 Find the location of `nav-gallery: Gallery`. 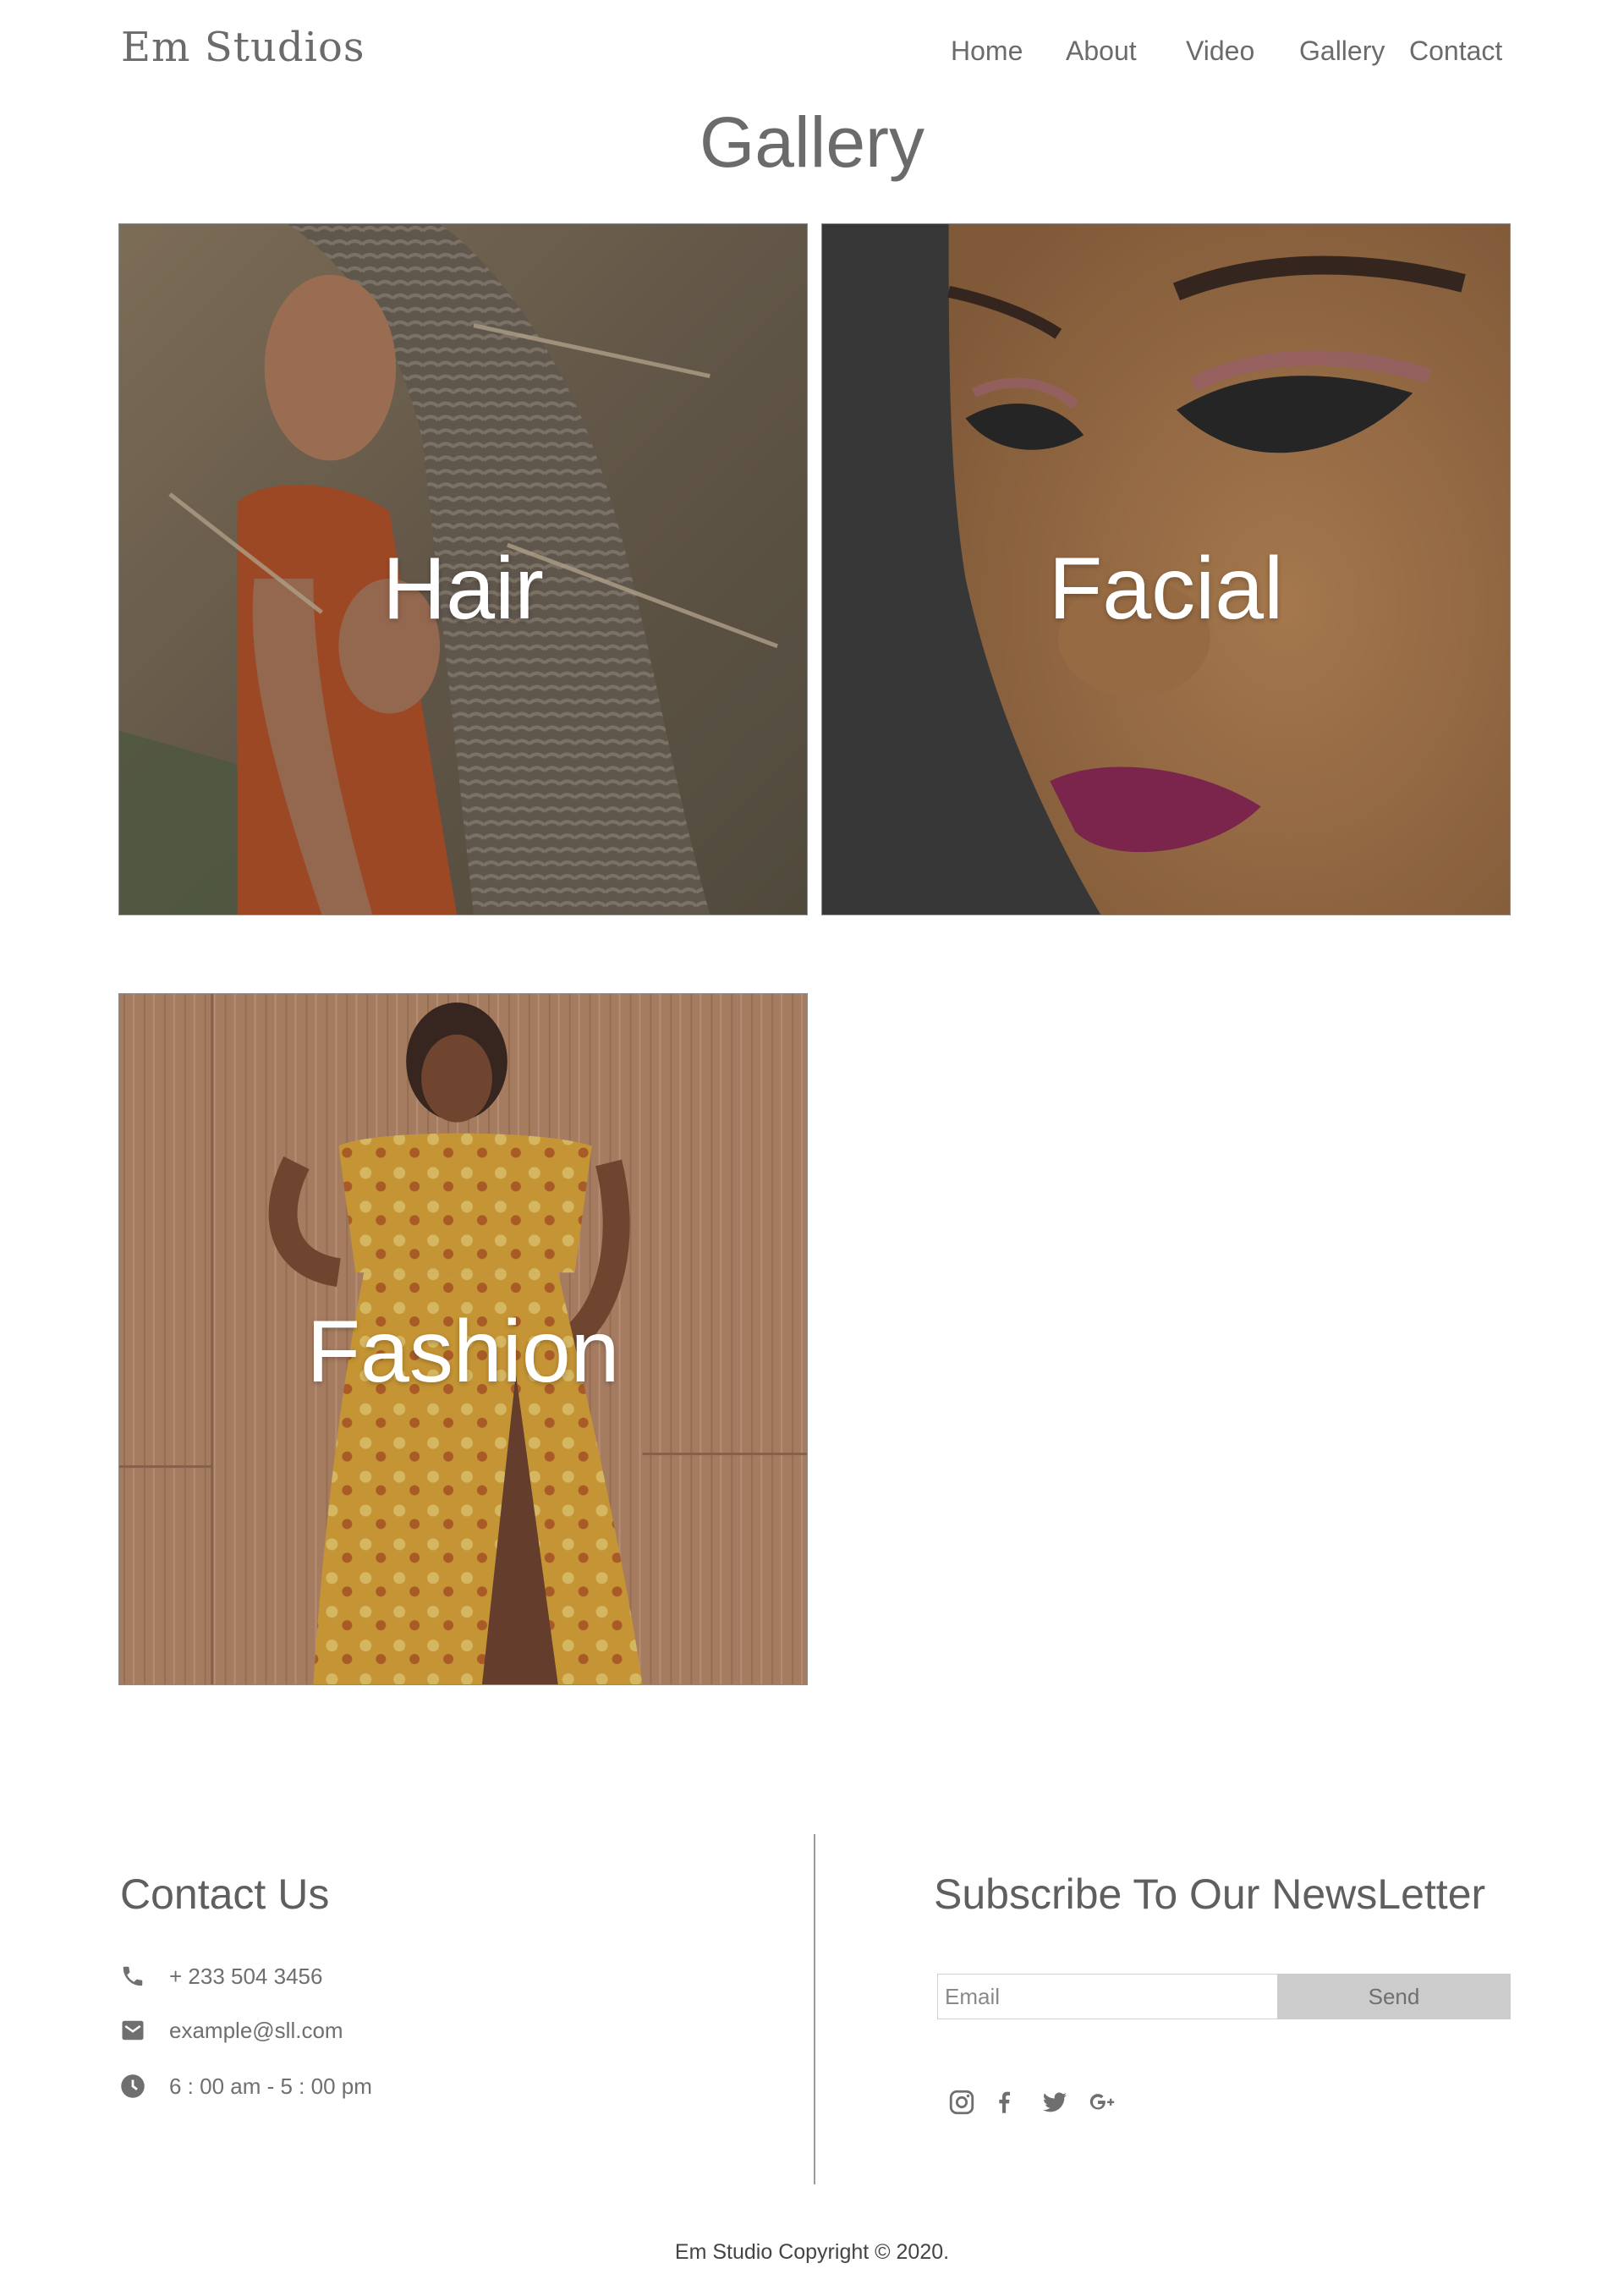

nav-gallery: Gallery is located at coordinates (1342, 51).